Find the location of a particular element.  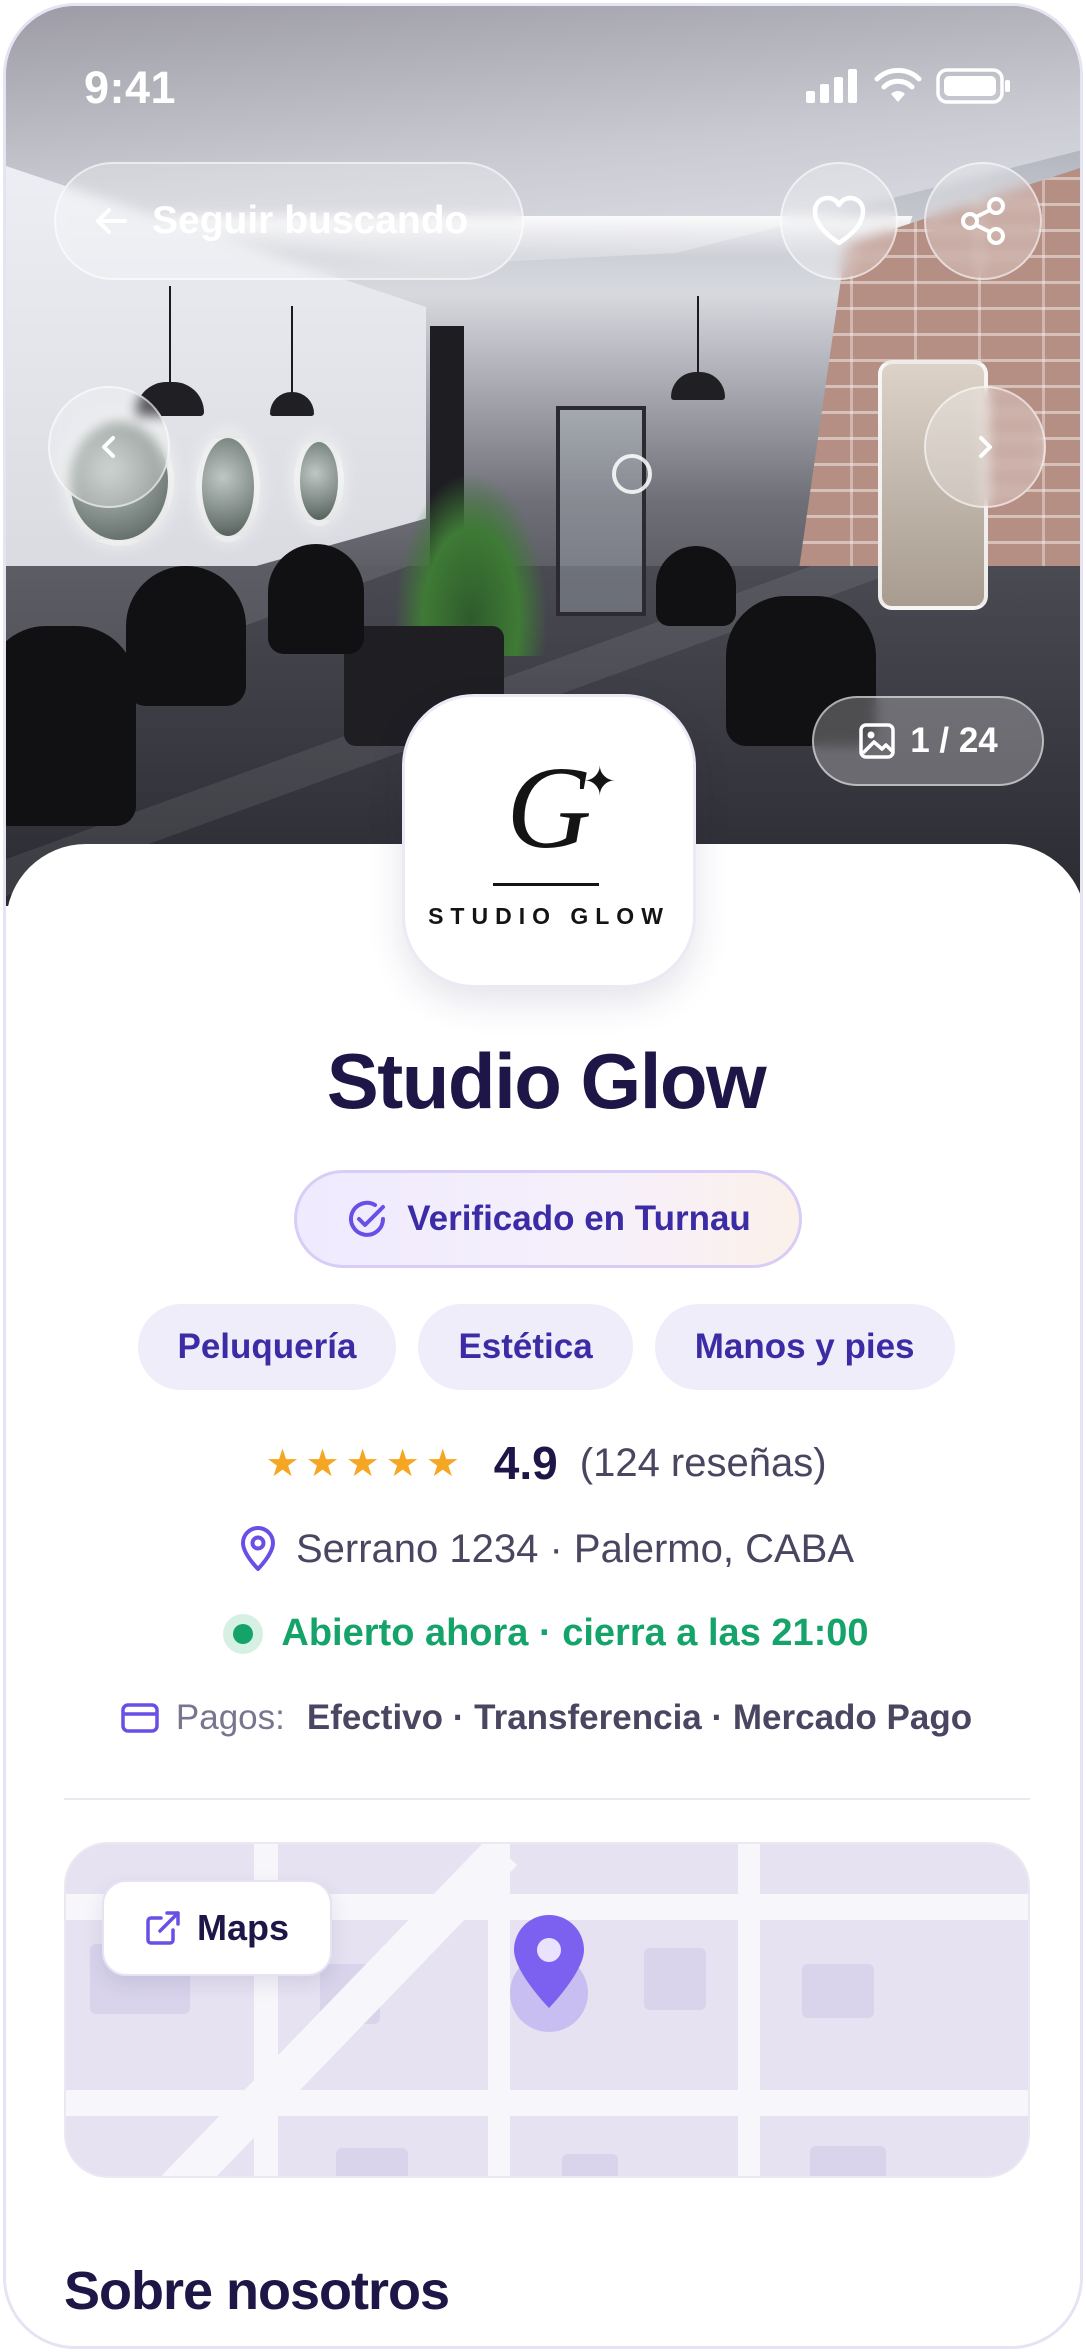

status-time: 9:41 is located at coordinates (130, 87).